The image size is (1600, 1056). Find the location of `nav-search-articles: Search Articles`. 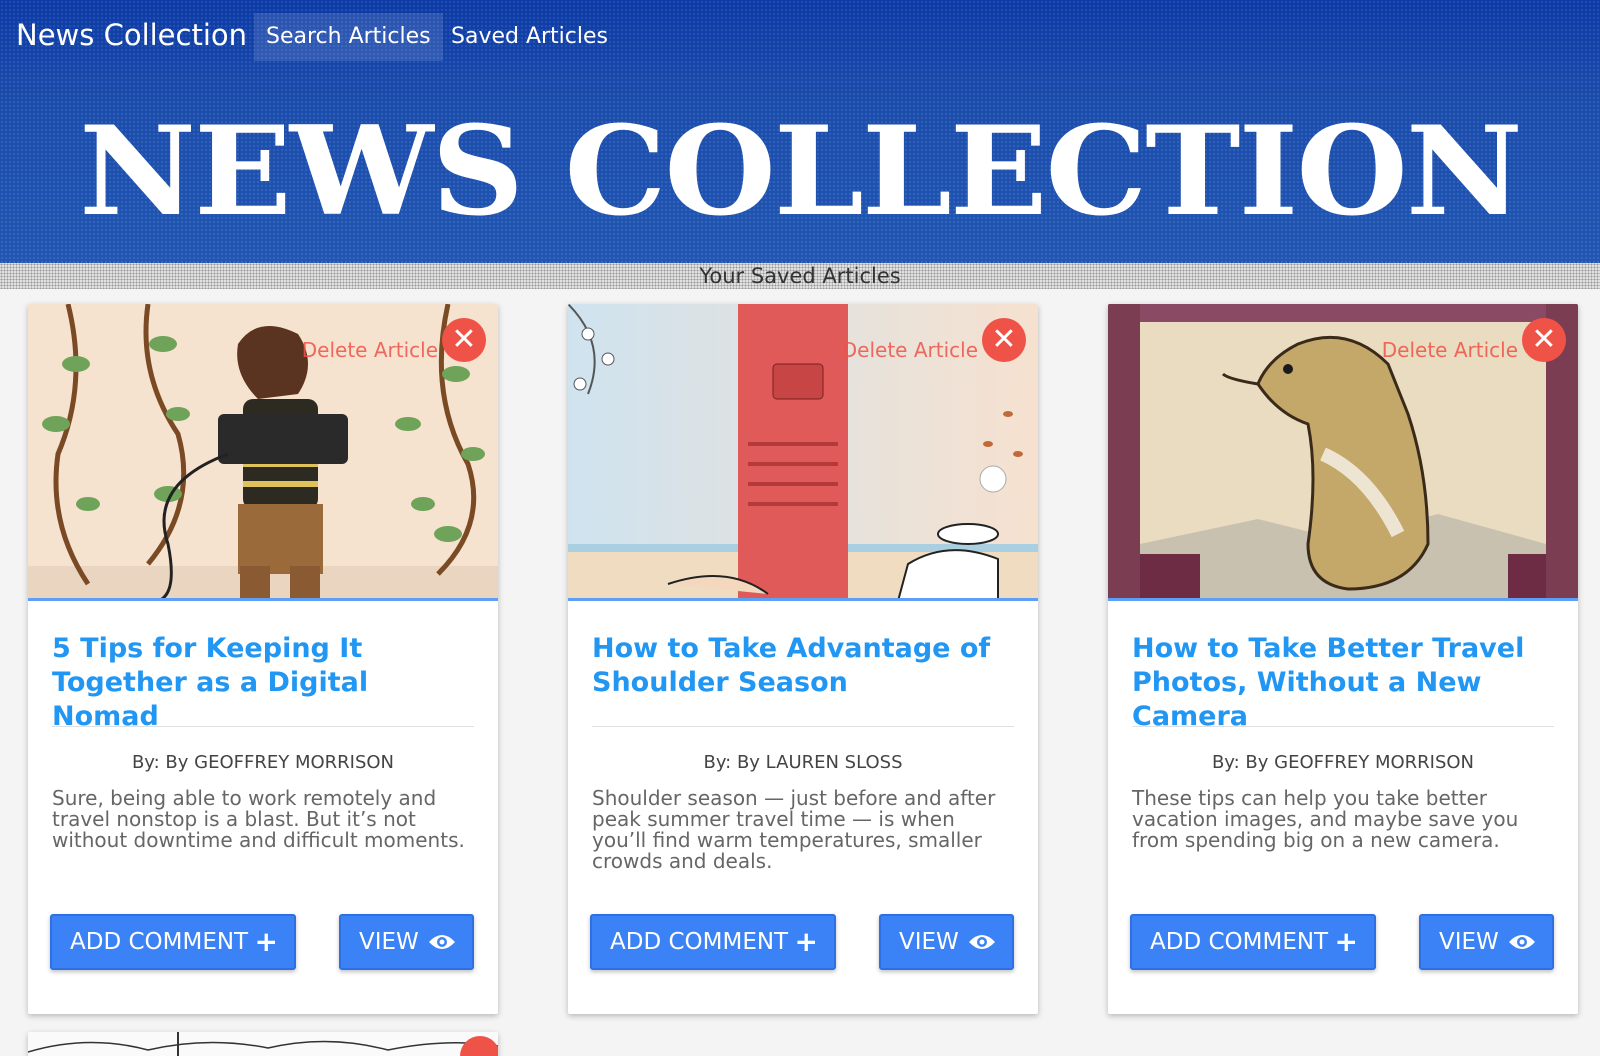

nav-search-articles: Search Articles is located at coordinates (348, 37).